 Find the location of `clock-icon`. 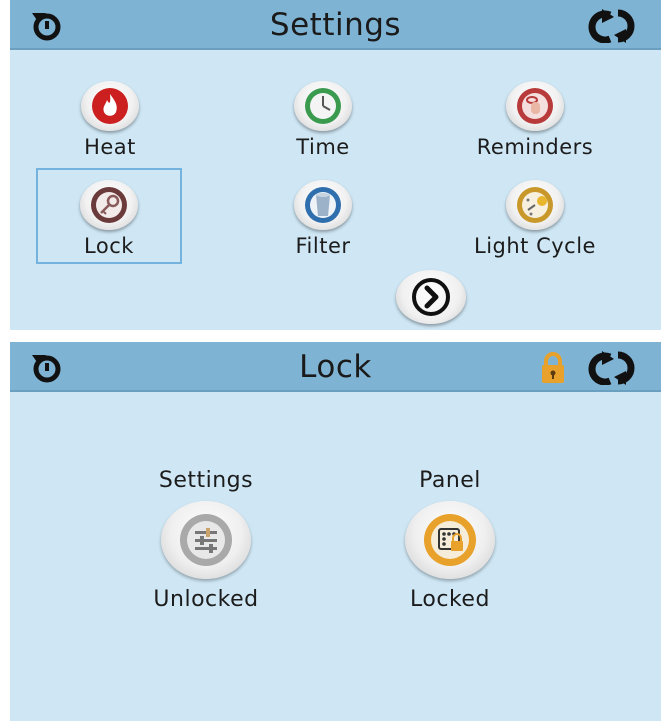

clock-icon is located at coordinates (323, 106).